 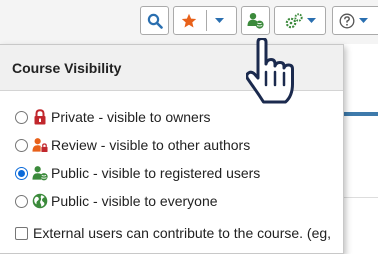 What do you see at coordinates (67, 67) in the screenshot?
I see `menu-title: Course Visibility` at bounding box center [67, 67].